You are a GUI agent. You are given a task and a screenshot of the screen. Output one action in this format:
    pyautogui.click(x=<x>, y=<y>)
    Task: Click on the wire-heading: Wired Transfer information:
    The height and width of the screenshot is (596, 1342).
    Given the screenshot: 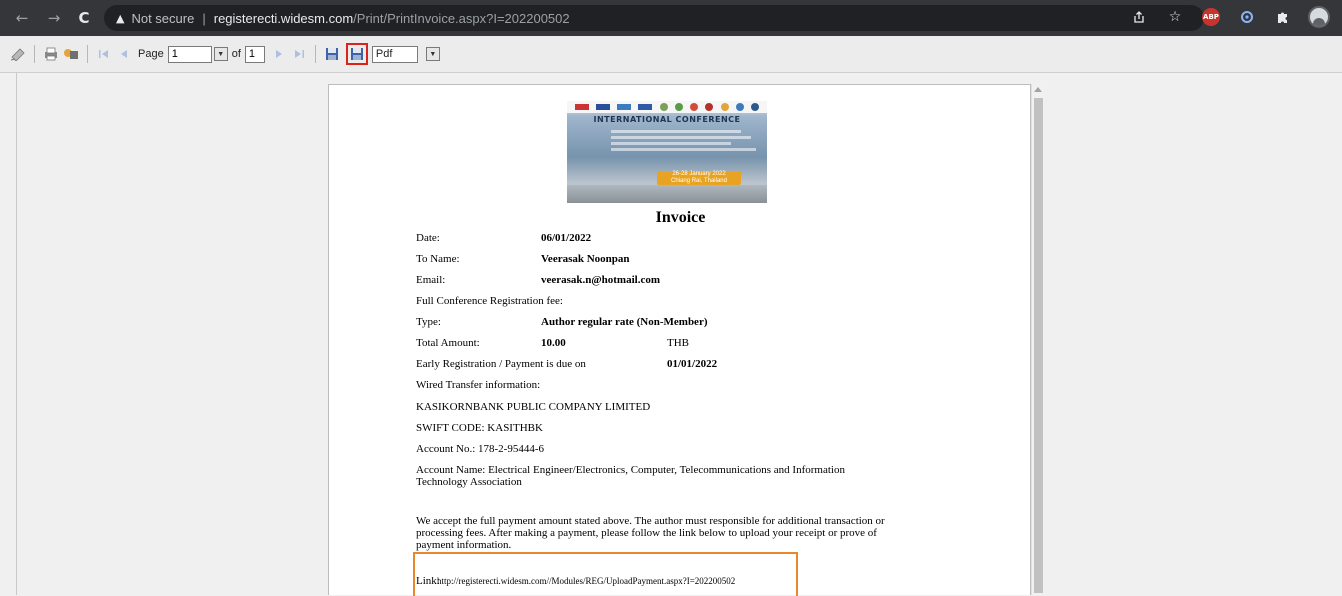 What is the action you would take?
    pyautogui.click(x=478, y=385)
    